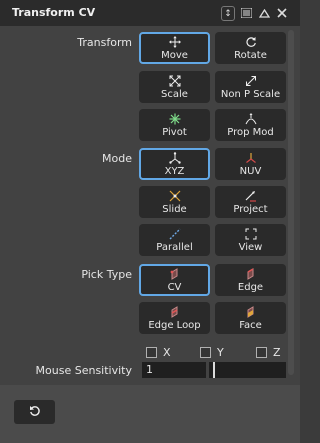 The height and width of the screenshot is (443, 320). What do you see at coordinates (174, 55) in the screenshot?
I see `move-label: Move` at bounding box center [174, 55].